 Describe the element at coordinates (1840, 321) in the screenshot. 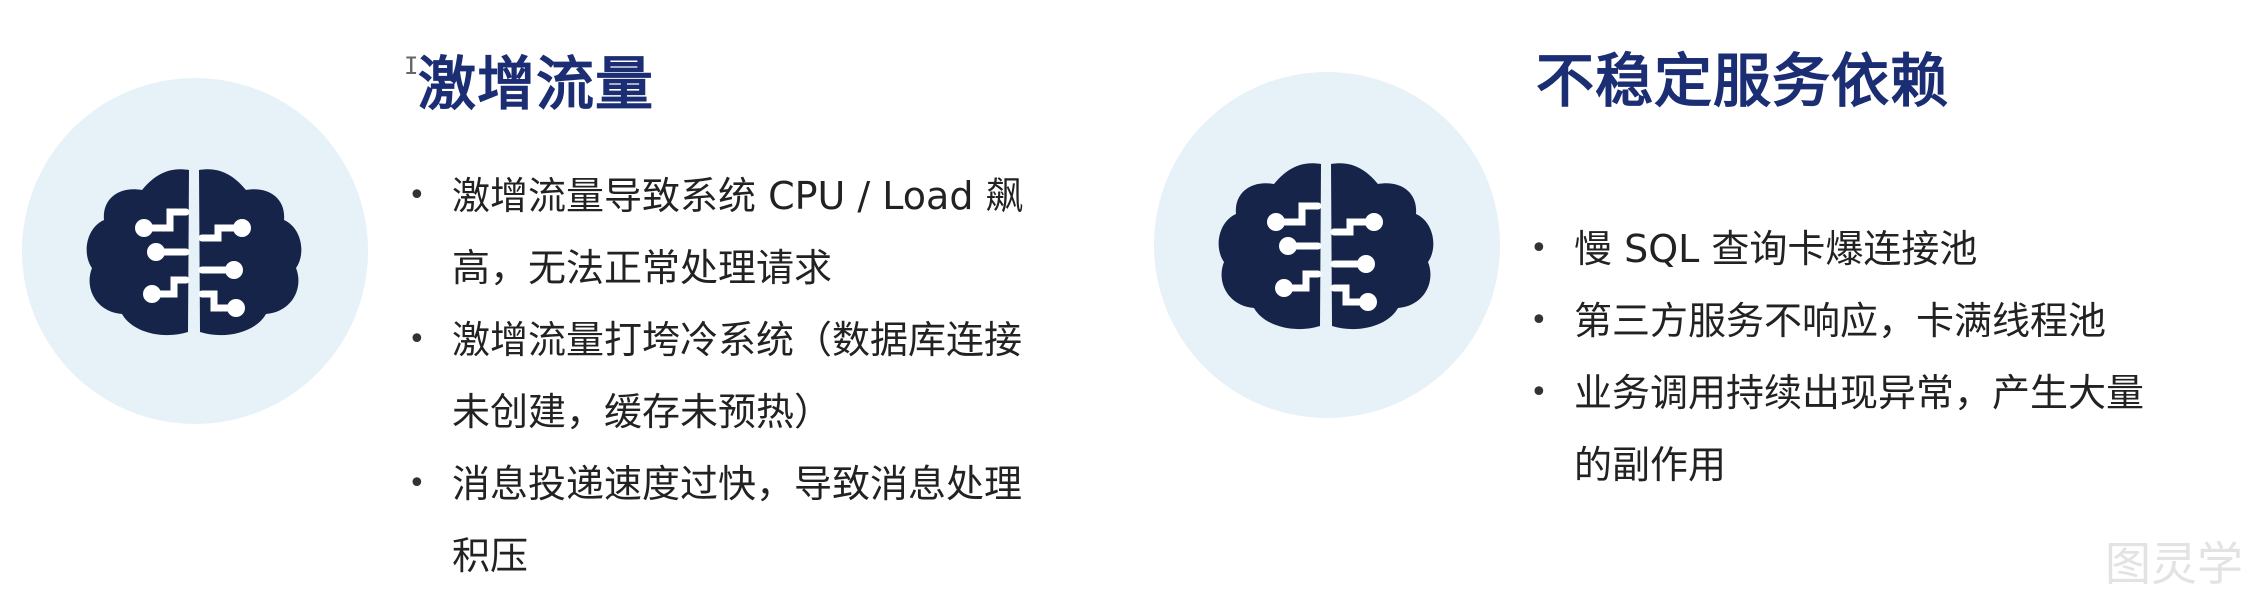

I see `bullet-line: 第三方服务不响应，卡满线程池` at that location.